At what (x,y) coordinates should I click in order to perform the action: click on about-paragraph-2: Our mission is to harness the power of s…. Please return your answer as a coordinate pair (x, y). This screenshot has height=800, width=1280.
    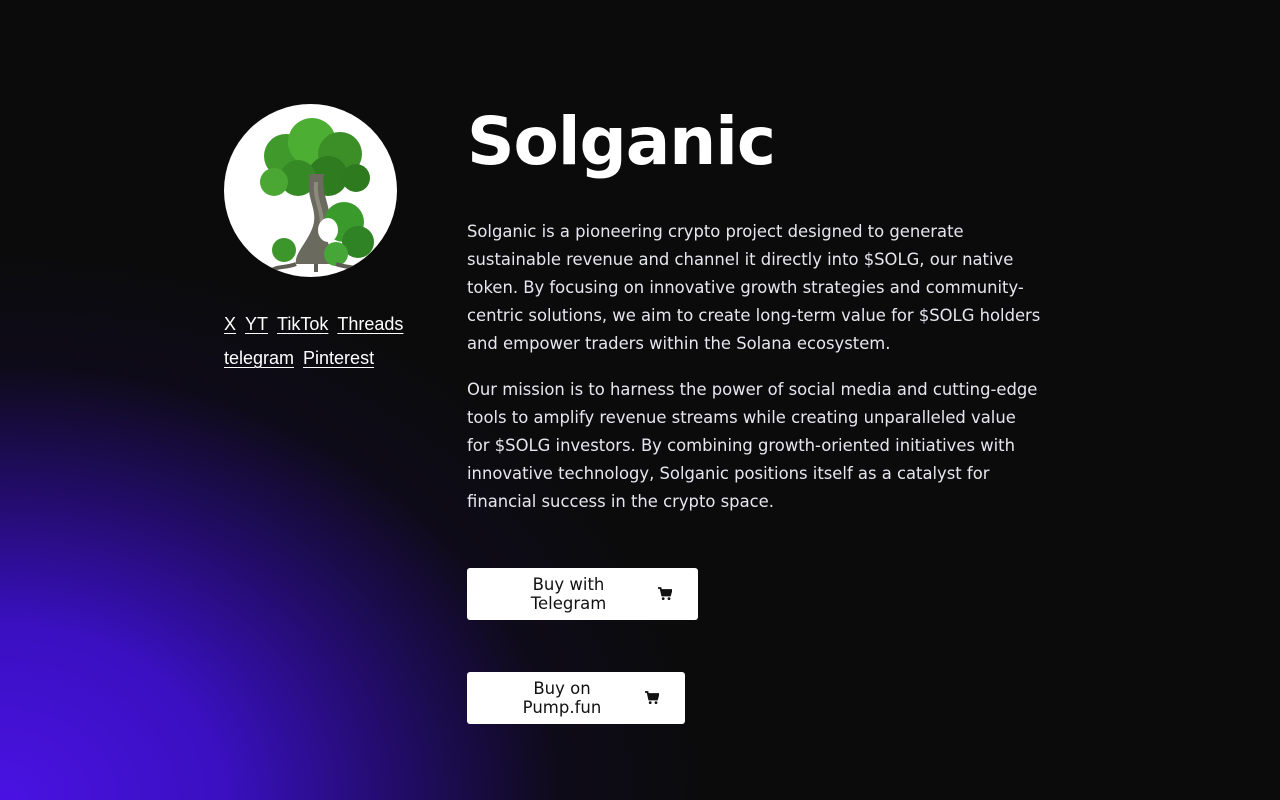
    Looking at the image, I should click on (752, 445).